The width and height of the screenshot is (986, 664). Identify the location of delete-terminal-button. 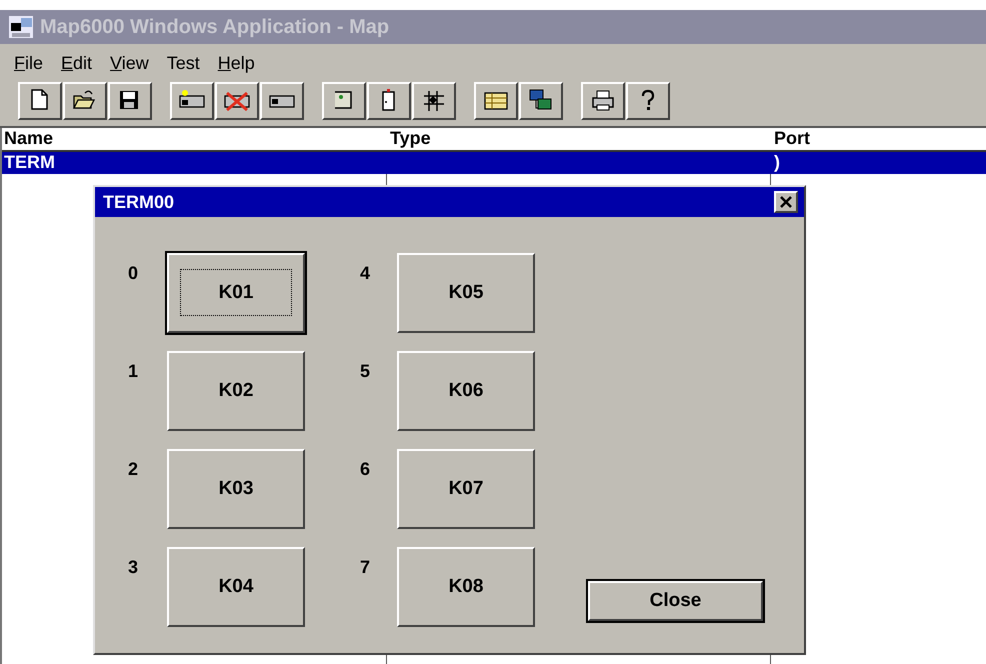
(237, 101).